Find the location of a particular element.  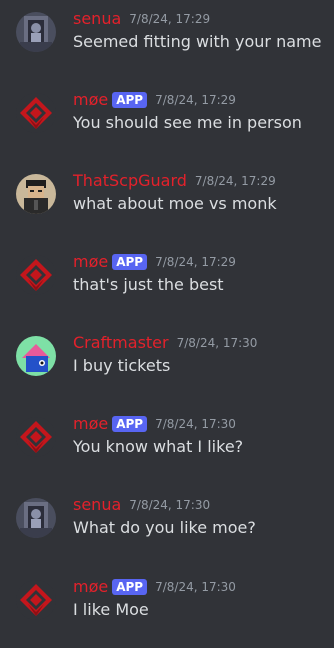

scp-guard-avatar is located at coordinates (36, 194).